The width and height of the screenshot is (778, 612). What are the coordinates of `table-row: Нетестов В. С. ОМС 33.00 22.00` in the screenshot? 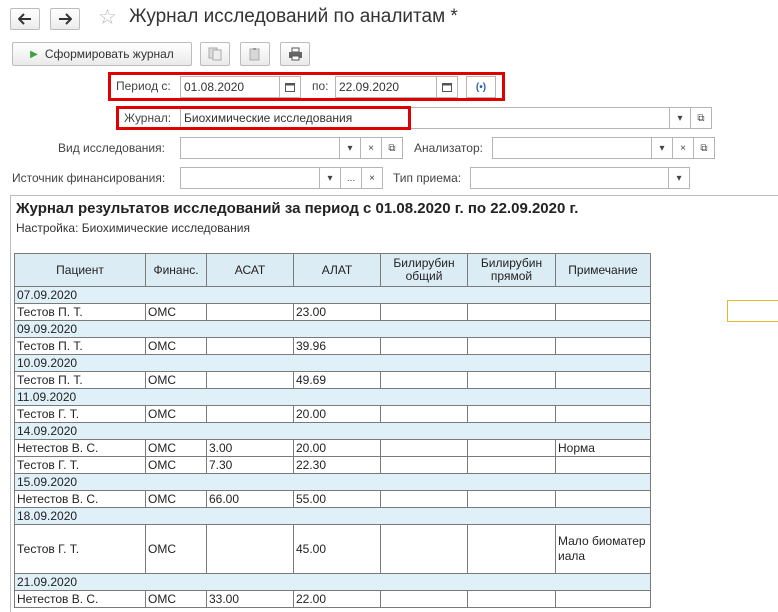 It's located at (332, 599).